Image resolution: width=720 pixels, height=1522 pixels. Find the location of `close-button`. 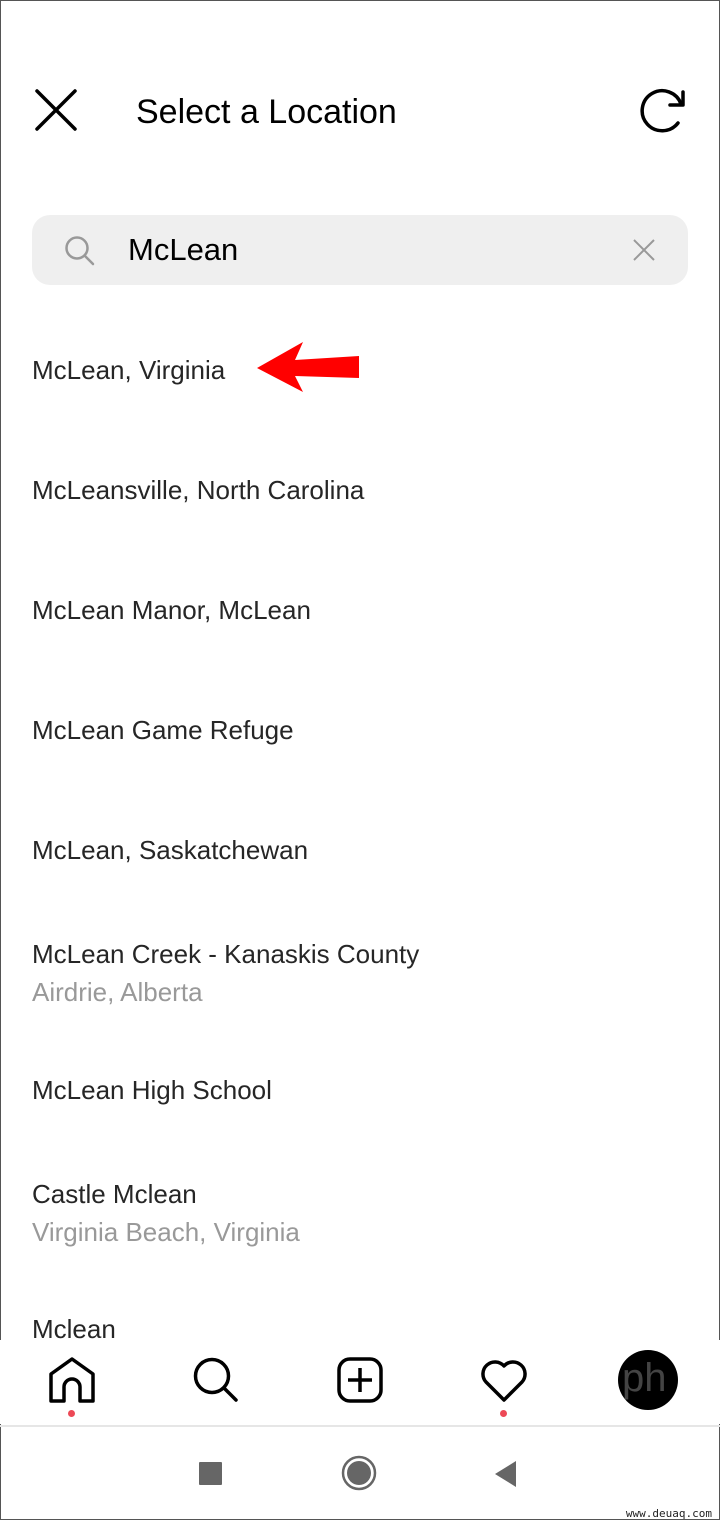

close-button is located at coordinates (56, 110).